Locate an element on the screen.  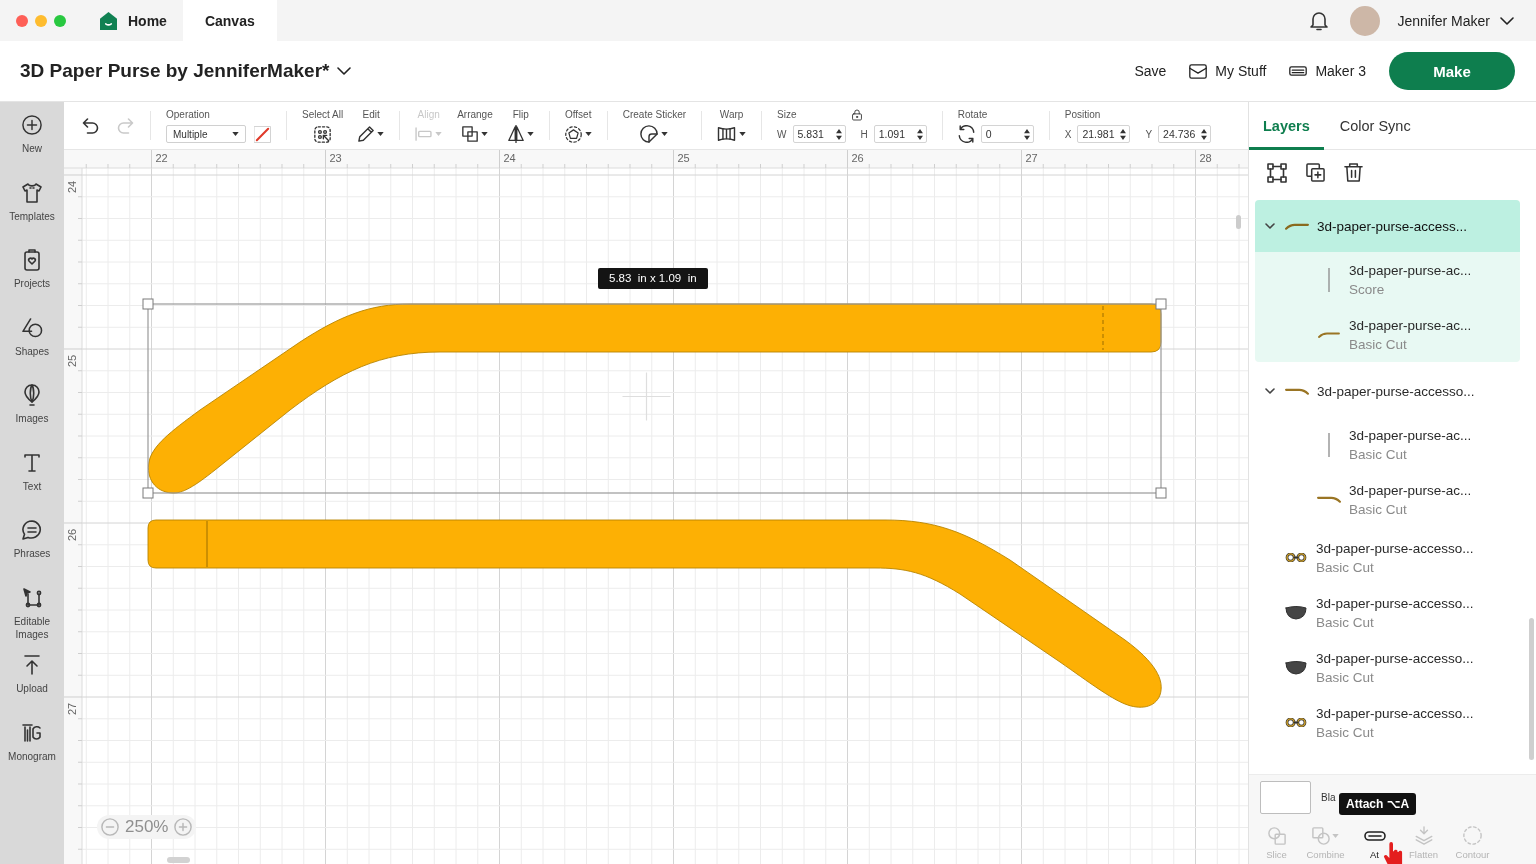
sidebar-item: Text is located at coordinates (32, 473).